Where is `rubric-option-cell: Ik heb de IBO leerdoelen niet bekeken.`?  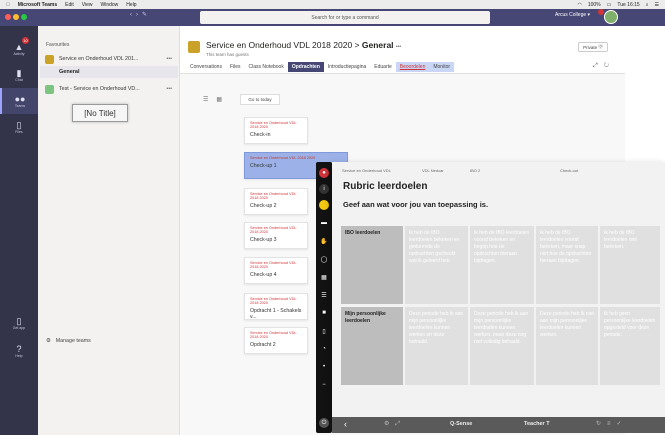
rubric-option-cell: Ik heb de IBO leerdoelen niet bekeken. is located at coordinates (630, 265).